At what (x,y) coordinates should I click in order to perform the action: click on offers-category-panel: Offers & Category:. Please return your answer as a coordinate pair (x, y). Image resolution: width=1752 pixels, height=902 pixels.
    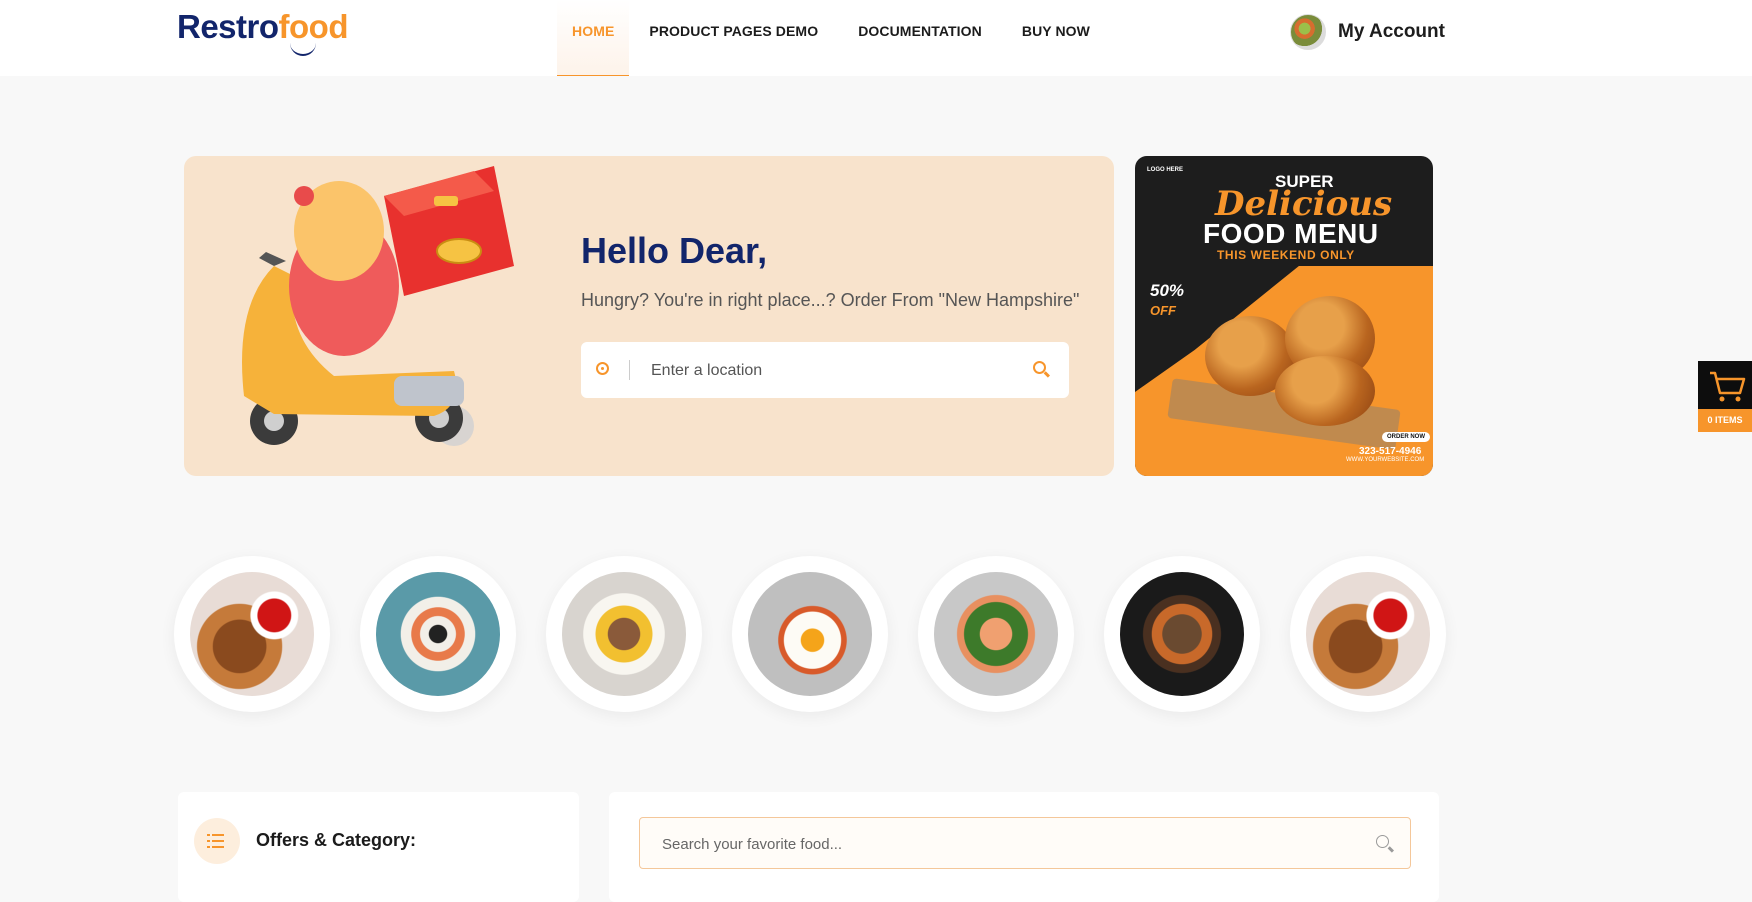
    Looking at the image, I should click on (378, 847).